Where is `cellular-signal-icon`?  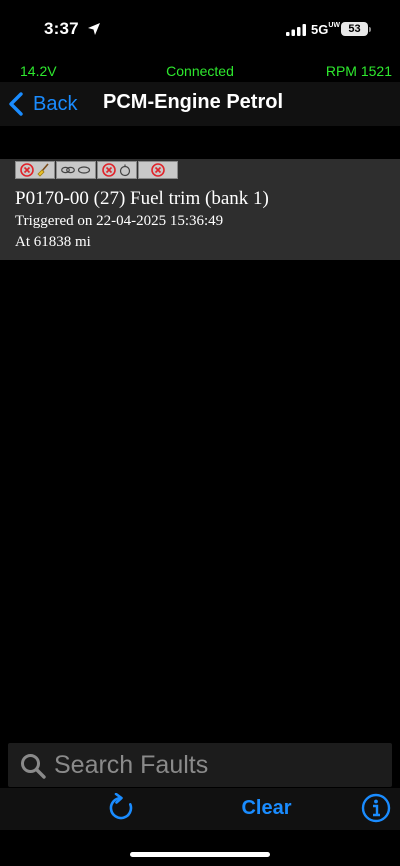 cellular-signal-icon is located at coordinates (296, 30).